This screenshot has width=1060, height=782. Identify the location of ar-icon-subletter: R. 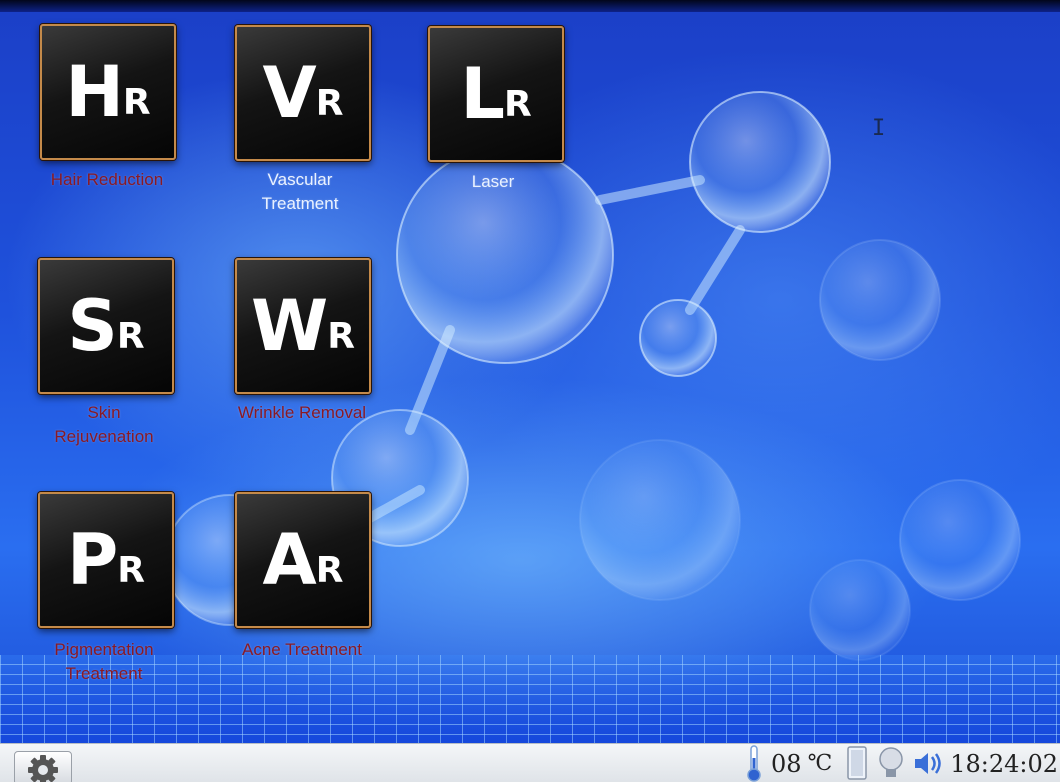
(329, 570).